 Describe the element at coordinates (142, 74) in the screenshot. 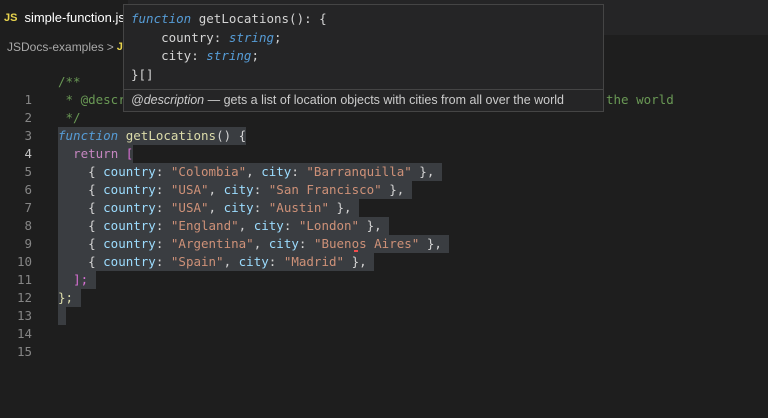

I see `hover-close: }[]` at that location.